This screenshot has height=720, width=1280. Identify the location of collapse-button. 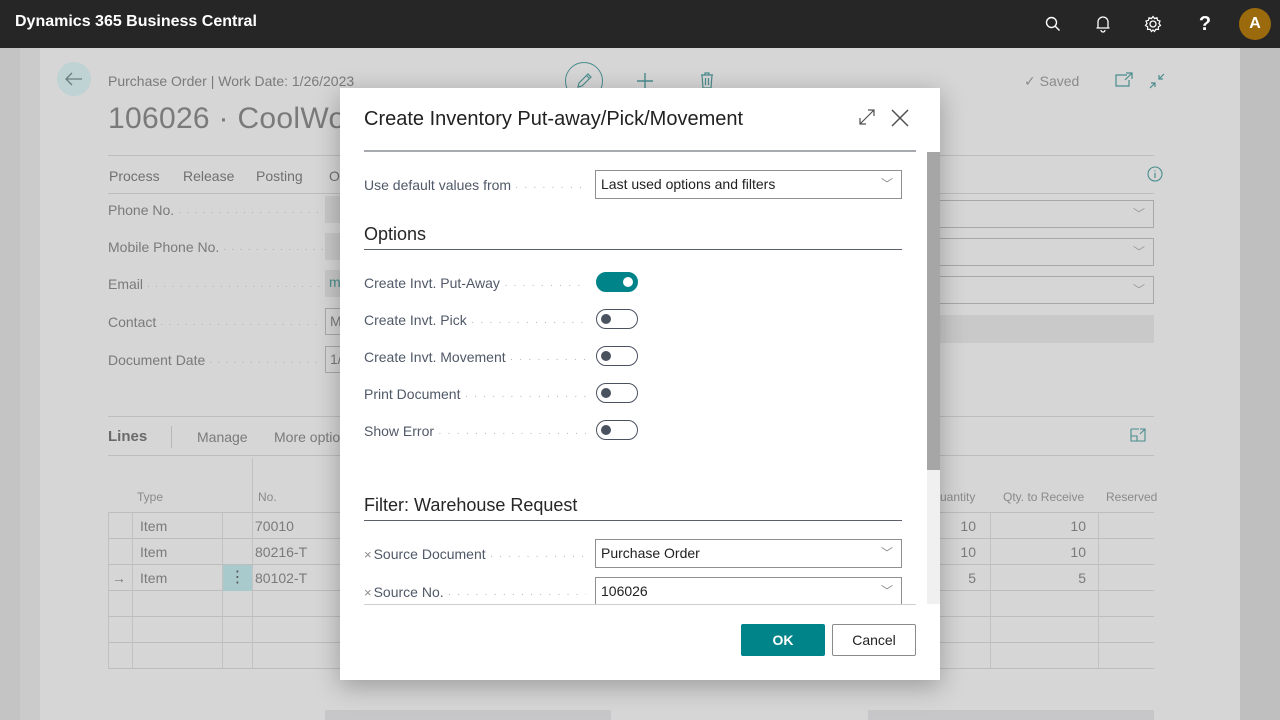
(1157, 83).